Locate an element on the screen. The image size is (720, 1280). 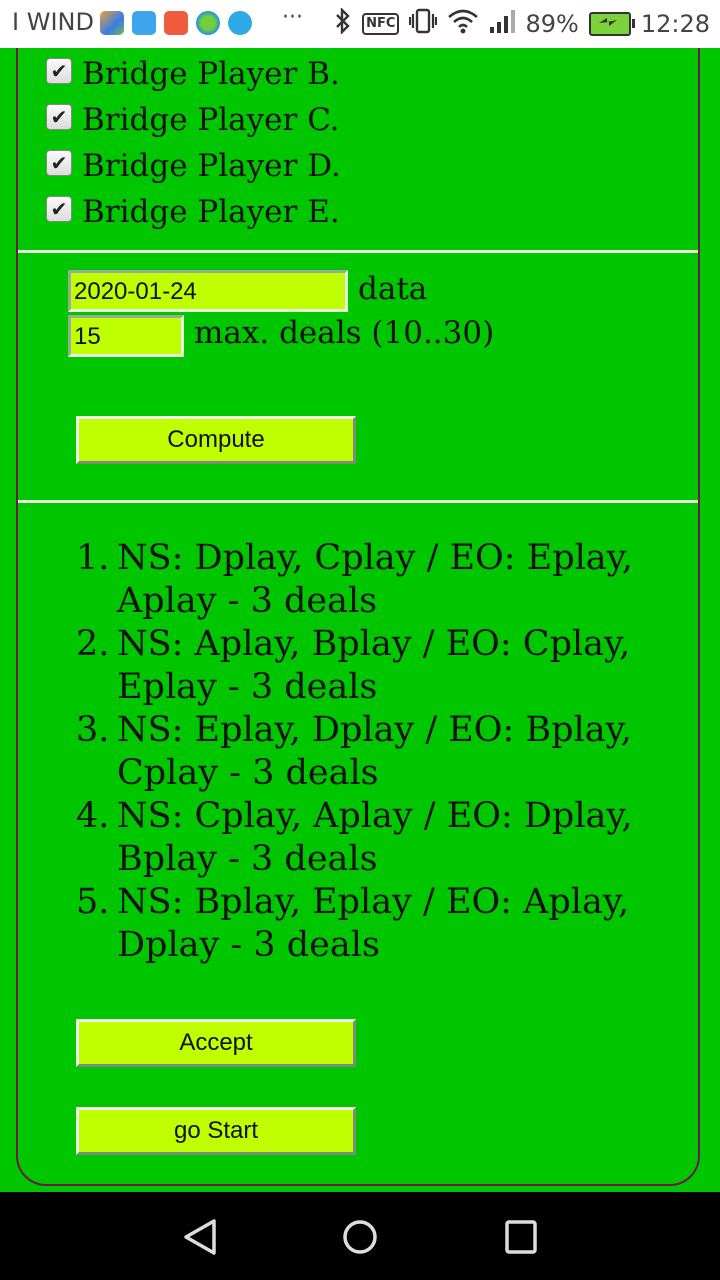
carrier-name: I WIND is located at coordinates (53, 22).